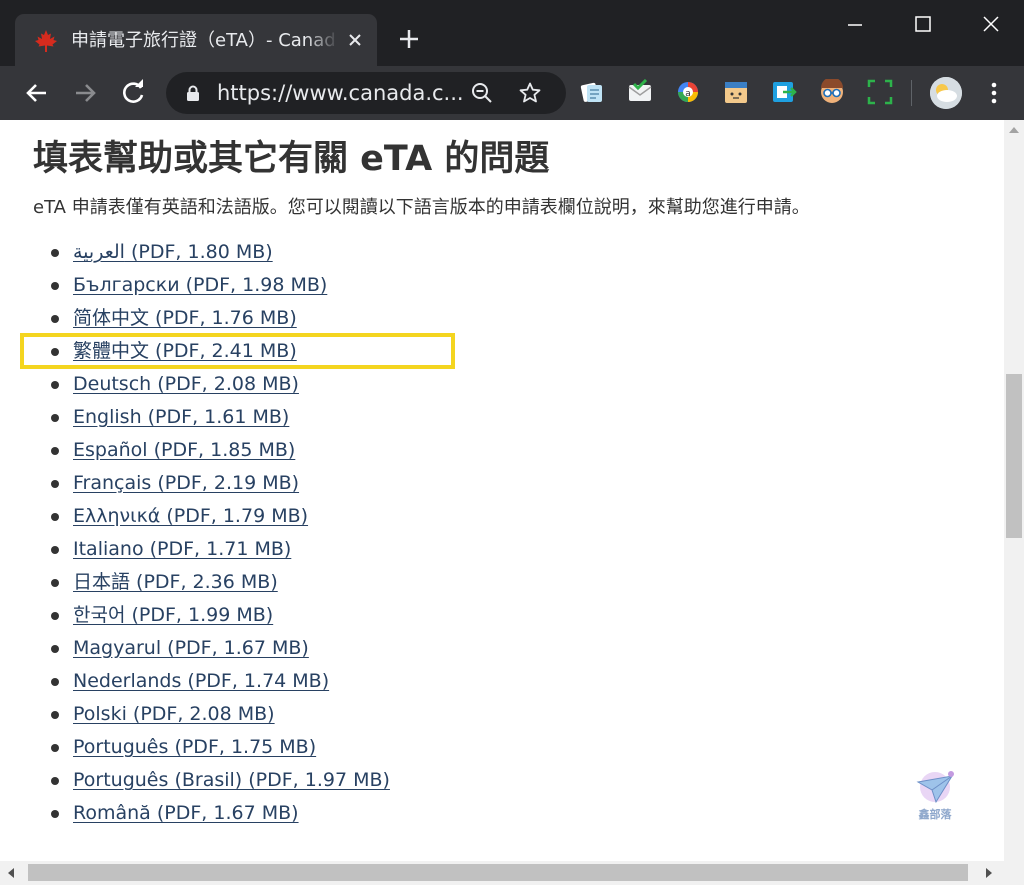  I want to click on color-picker-extension-icon: a, so click(688, 92).